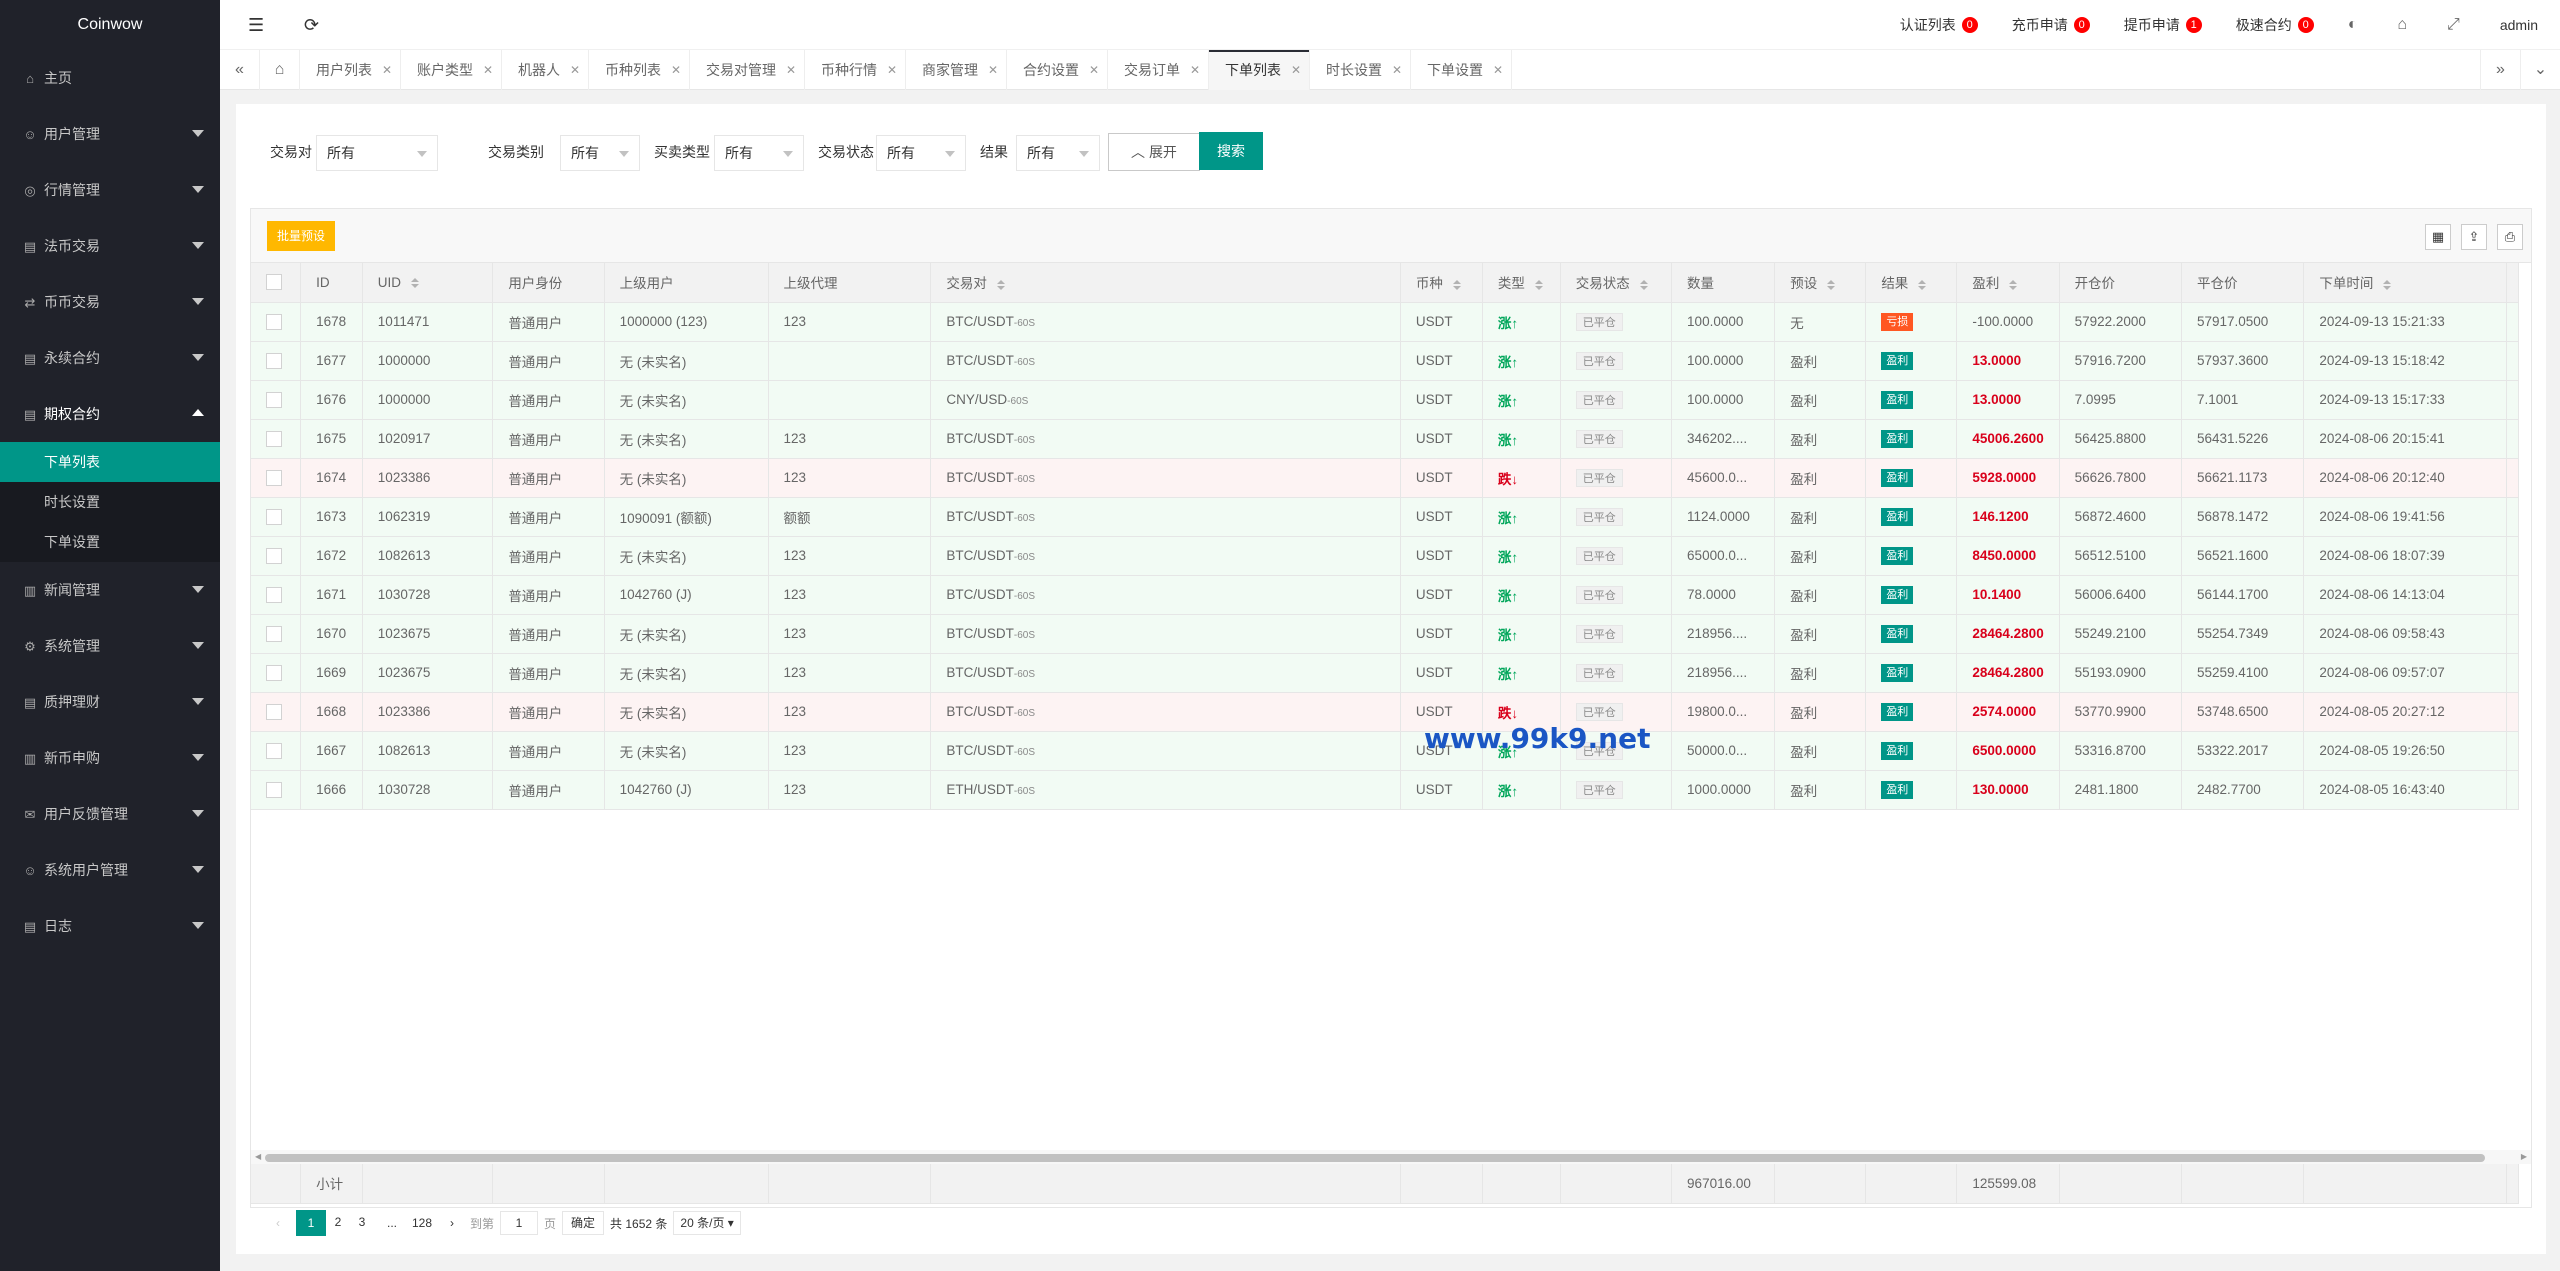  Describe the element at coordinates (2474, 237) in the screenshot. I see `export-icon: ⇪` at that location.